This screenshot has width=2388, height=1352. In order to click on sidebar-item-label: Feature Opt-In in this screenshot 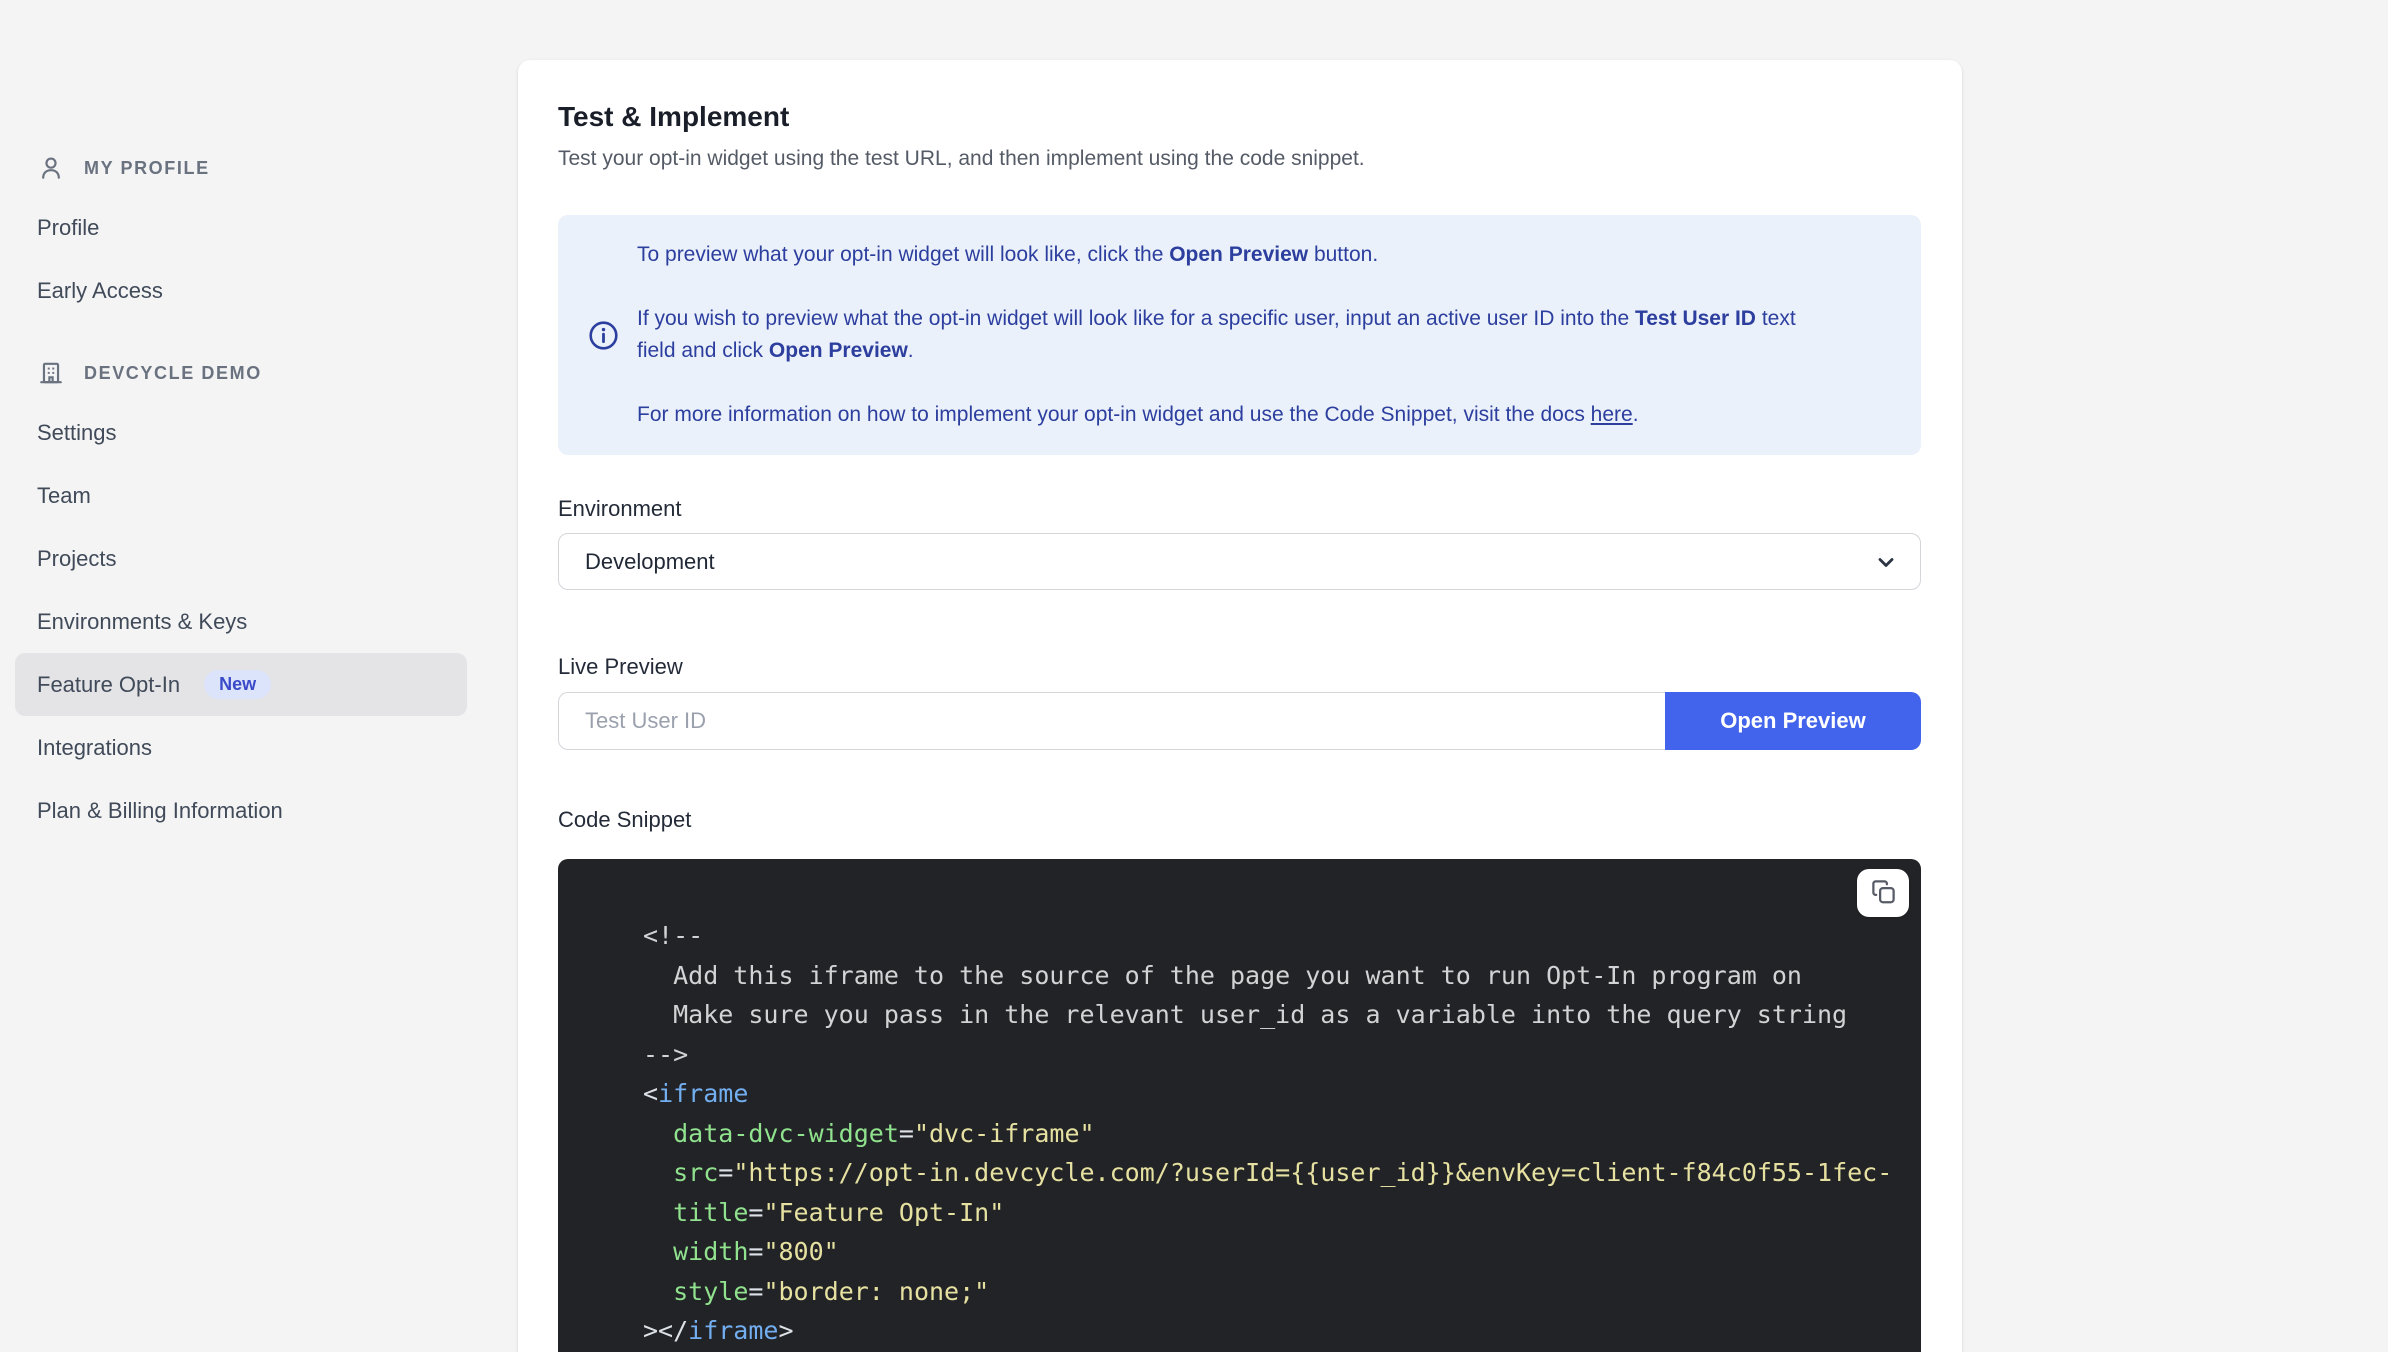, I will do `click(109, 684)`.